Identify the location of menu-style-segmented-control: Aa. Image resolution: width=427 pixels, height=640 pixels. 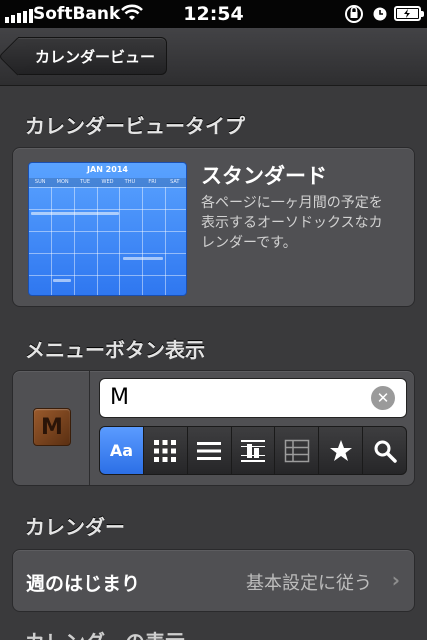
(253, 450).